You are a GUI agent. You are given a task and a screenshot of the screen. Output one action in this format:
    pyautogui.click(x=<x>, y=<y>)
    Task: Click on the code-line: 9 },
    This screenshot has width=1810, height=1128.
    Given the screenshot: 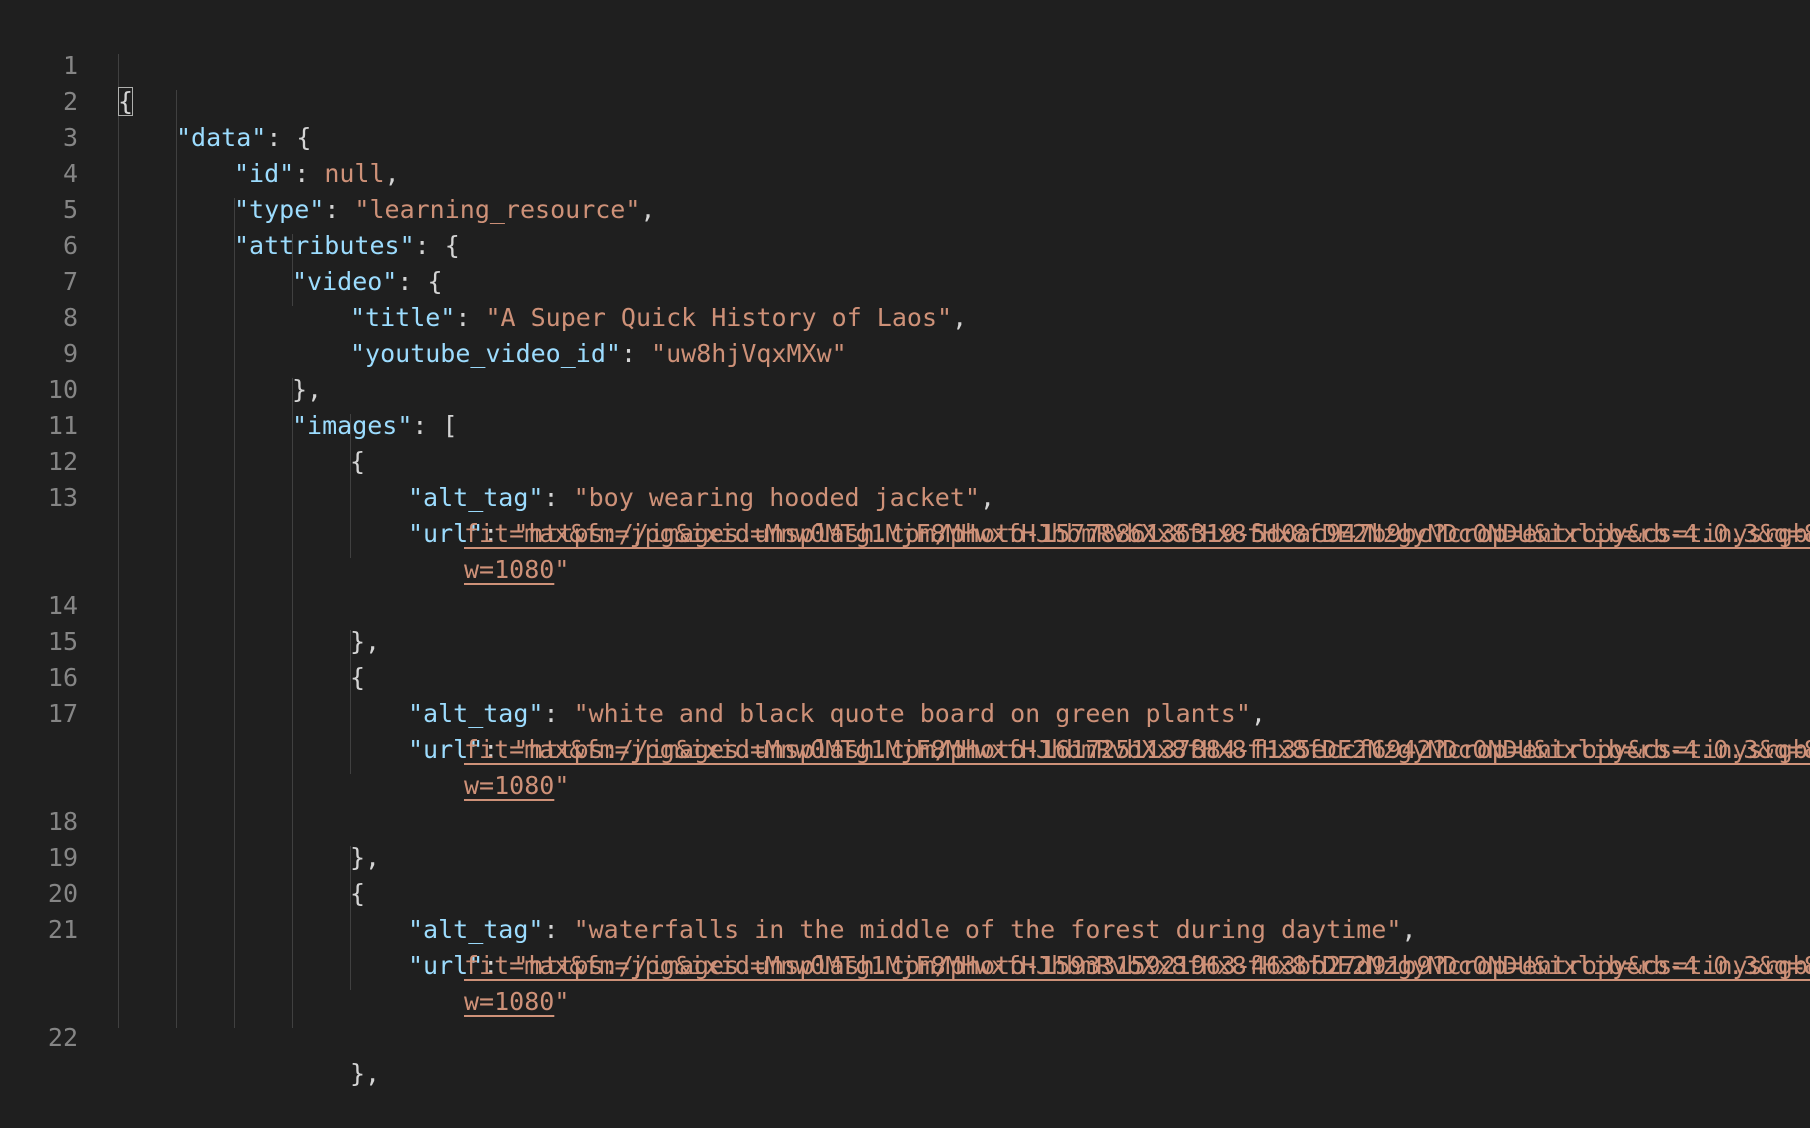 What is the action you would take?
    pyautogui.click(x=905, y=352)
    